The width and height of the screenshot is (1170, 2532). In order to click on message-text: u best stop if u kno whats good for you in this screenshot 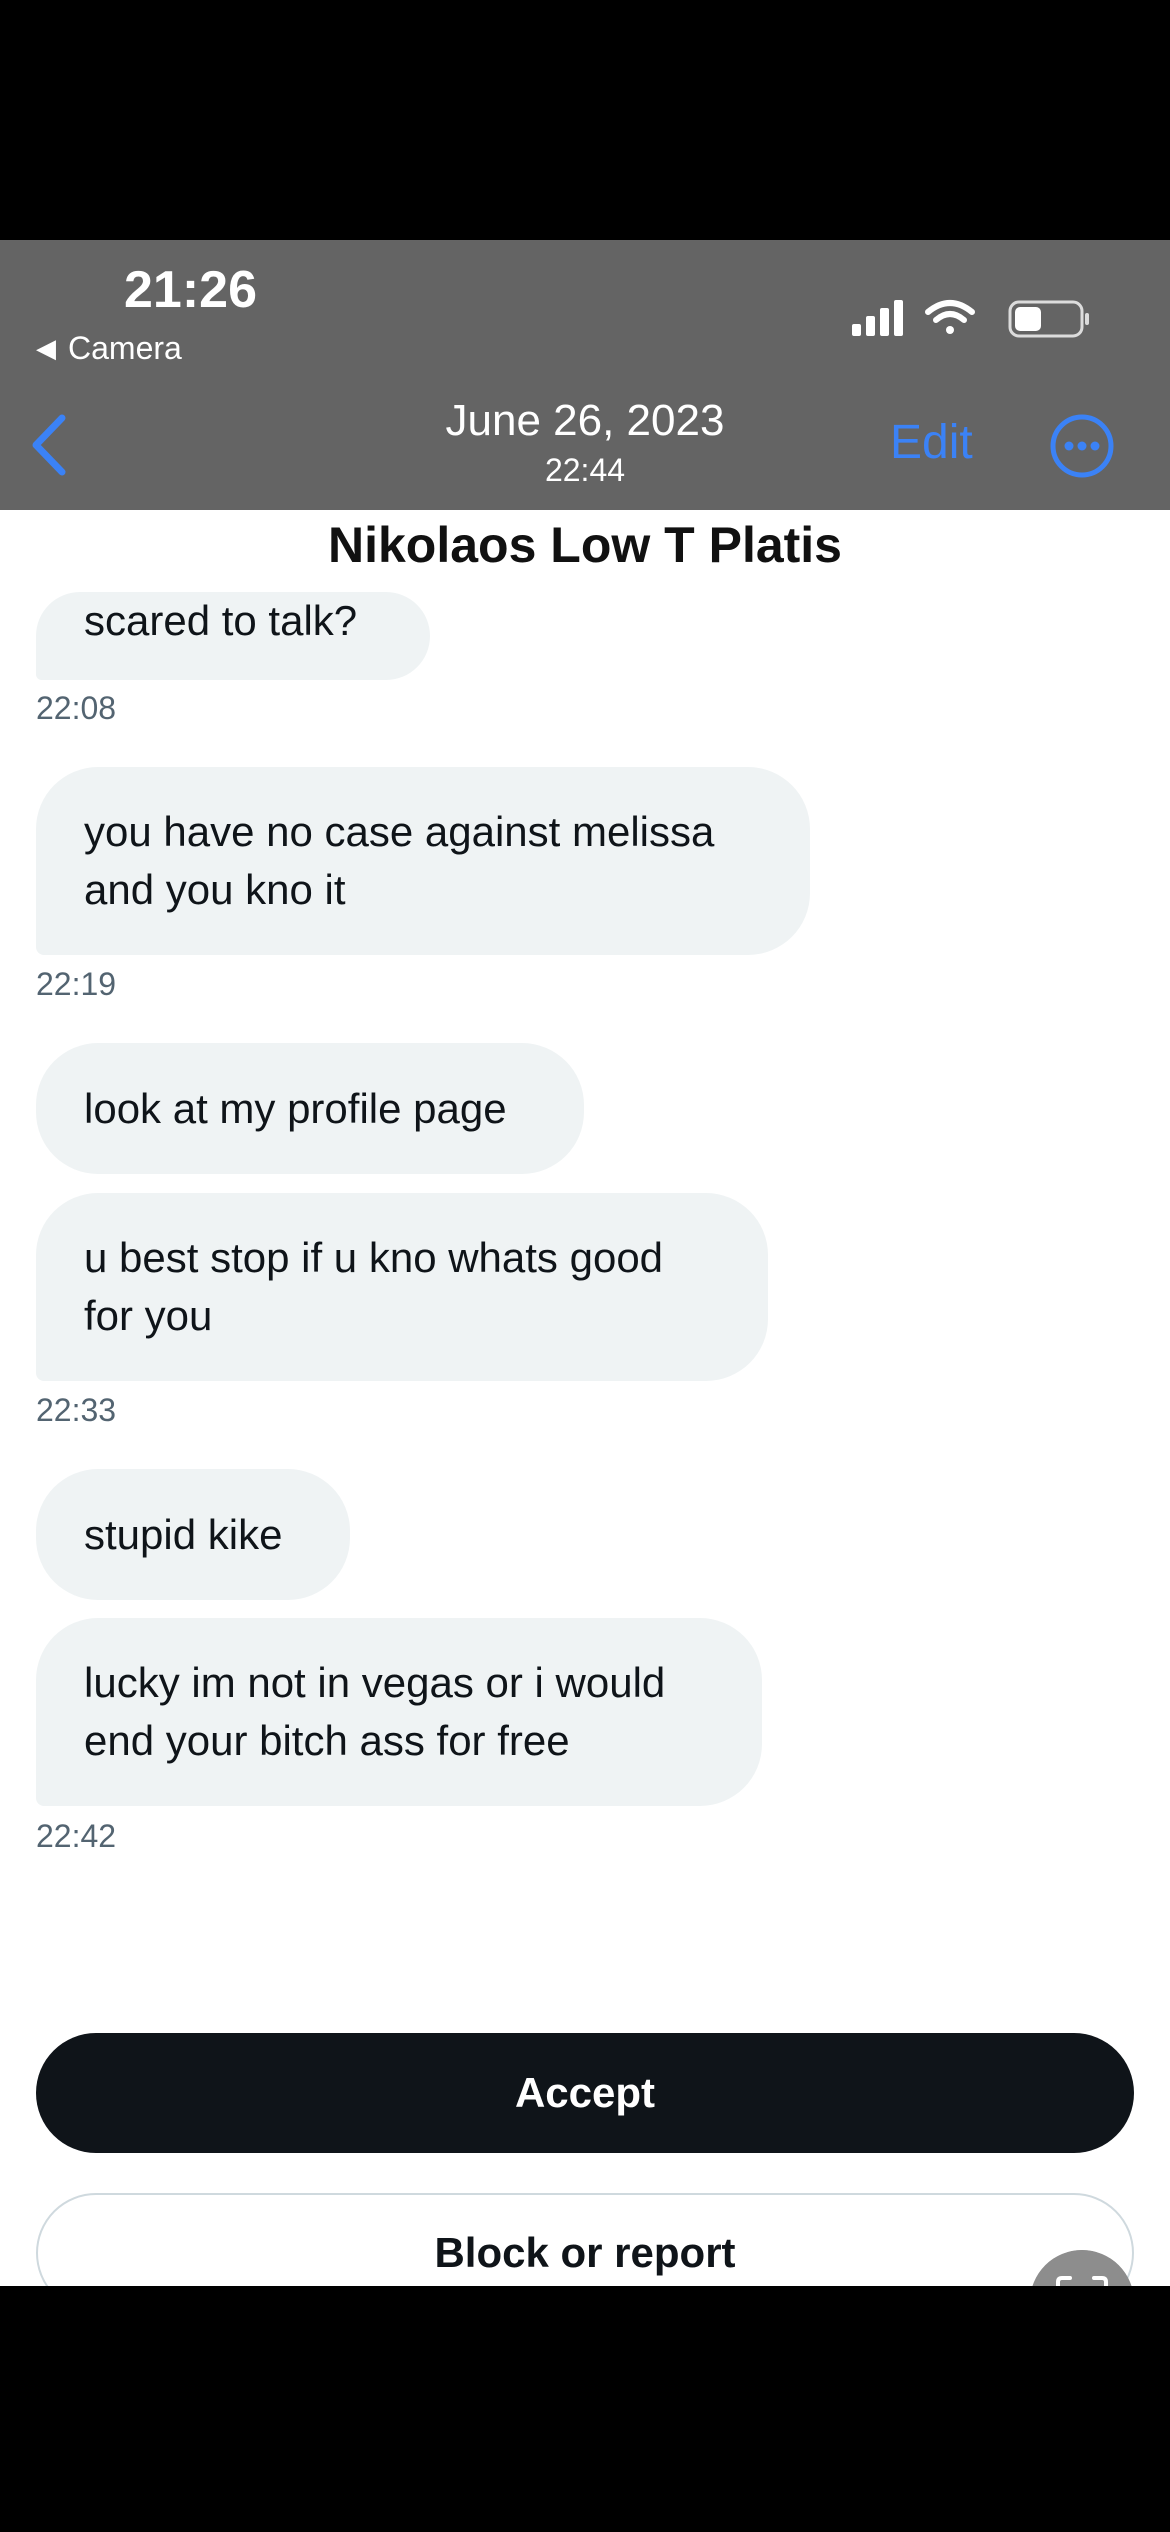, I will do `click(374, 1286)`.